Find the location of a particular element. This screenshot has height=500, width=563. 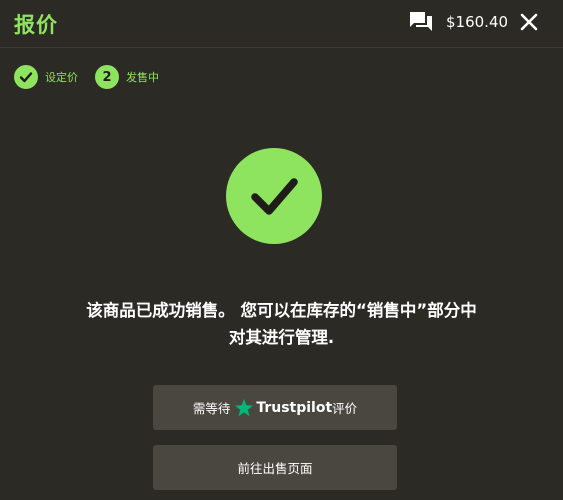

step-label-on-sale: 发售中 is located at coordinates (142, 77).